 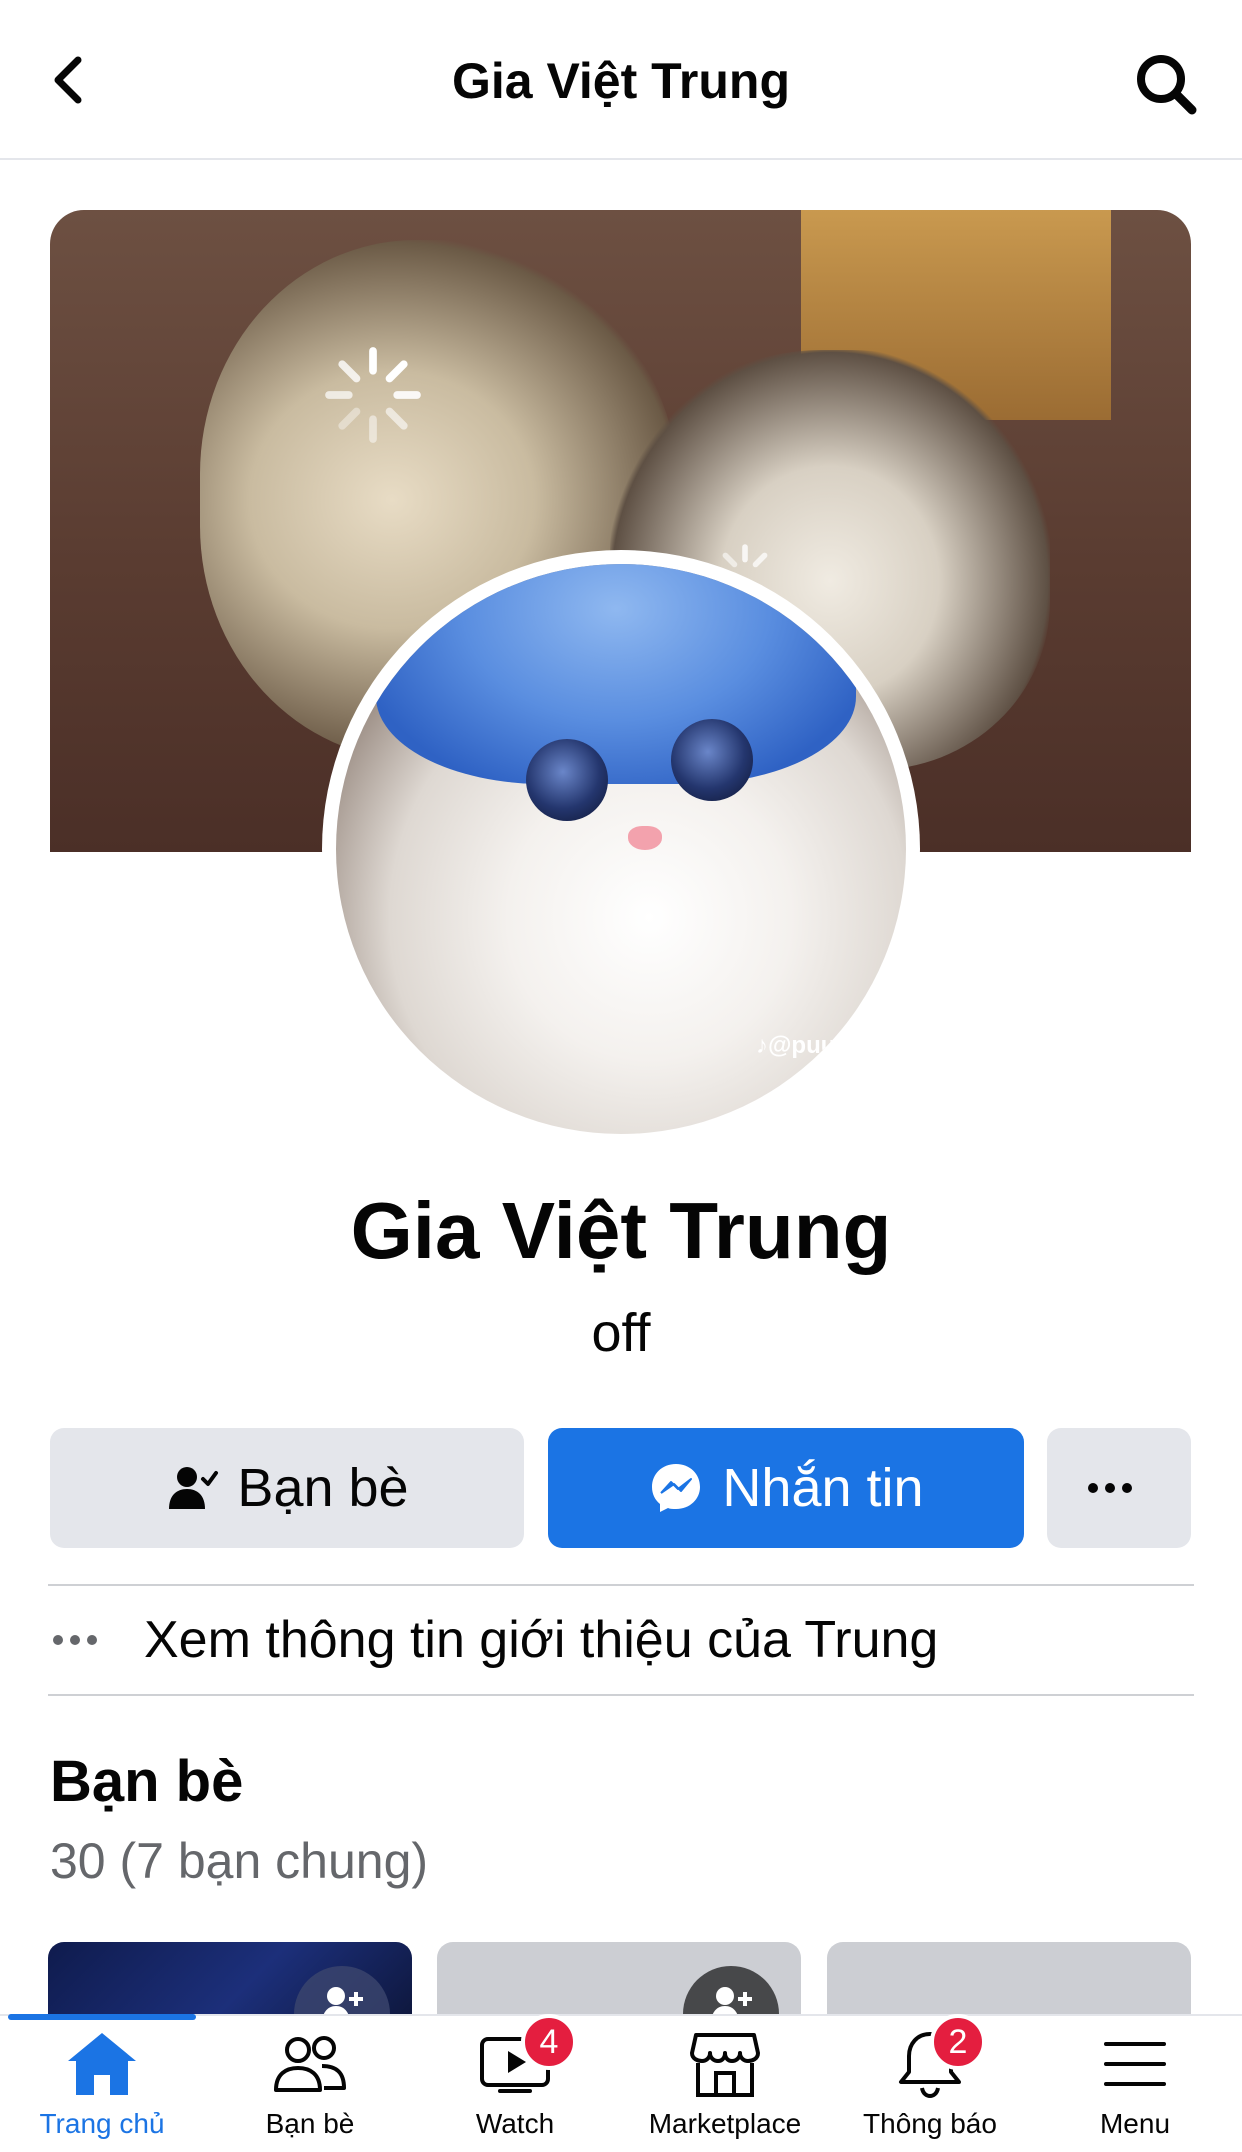 What do you see at coordinates (373, 395) in the screenshot?
I see `loading-spinner-icon` at bounding box center [373, 395].